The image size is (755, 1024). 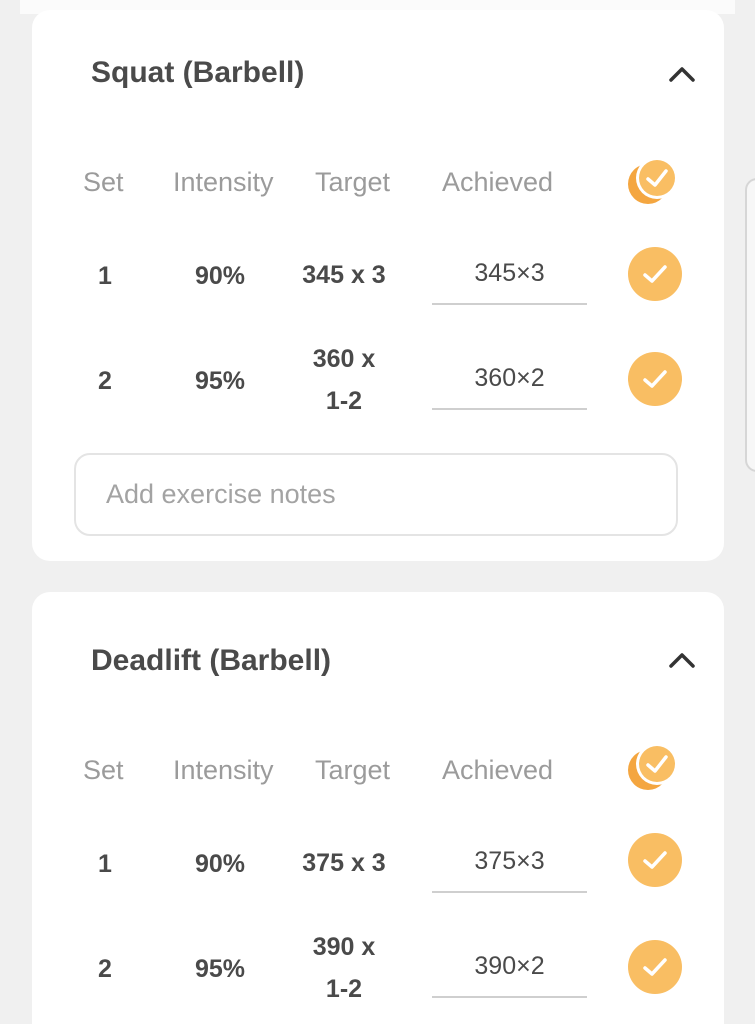 What do you see at coordinates (344, 947) in the screenshot?
I see `target-text: 390 x` at bounding box center [344, 947].